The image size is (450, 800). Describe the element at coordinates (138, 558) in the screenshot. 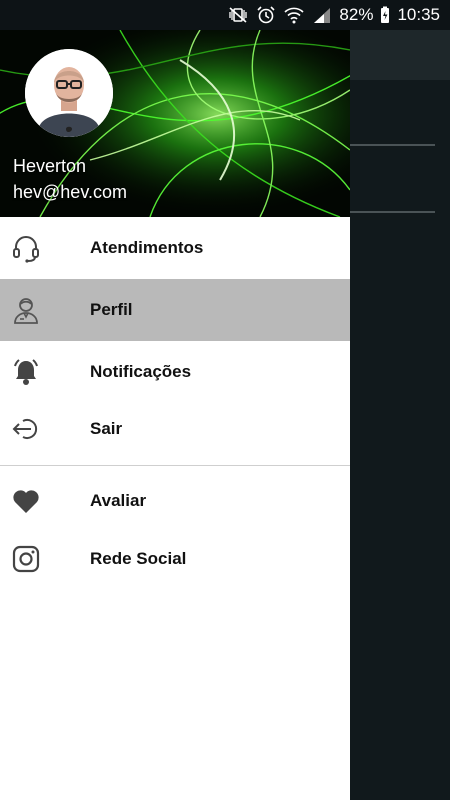

I see `menu-item-label: Rede Social` at that location.